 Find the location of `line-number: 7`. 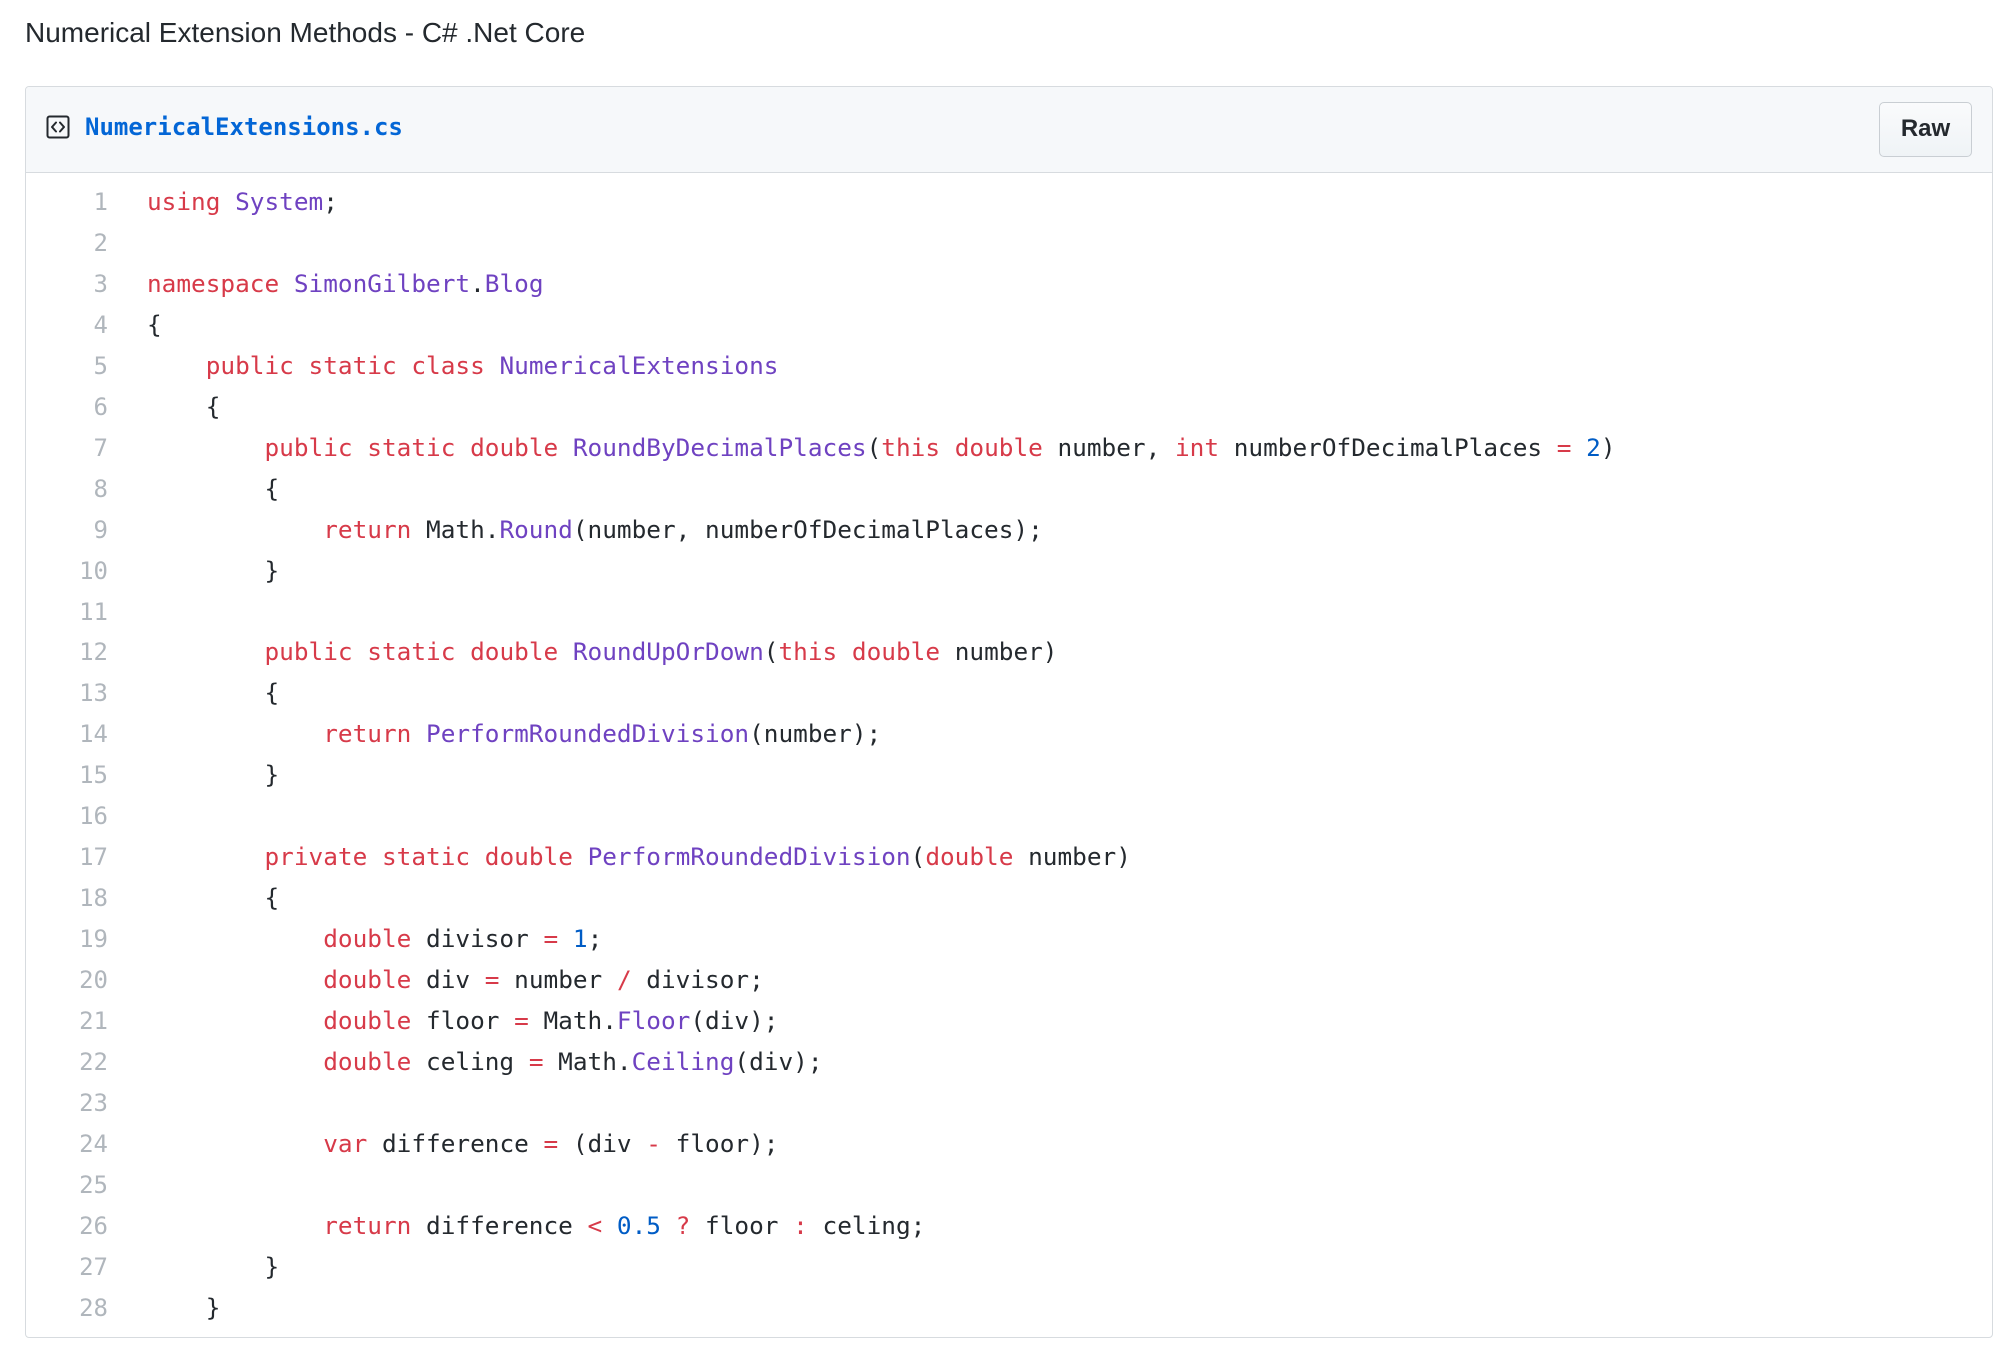

line-number: 7 is located at coordinates (67, 448).